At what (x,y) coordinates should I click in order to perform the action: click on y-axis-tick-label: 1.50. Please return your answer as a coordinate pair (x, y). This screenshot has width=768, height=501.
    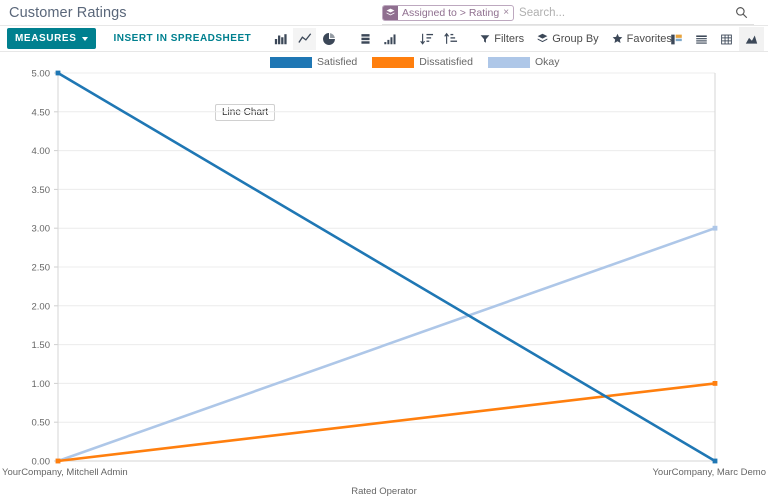
    Looking at the image, I should click on (41, 345).